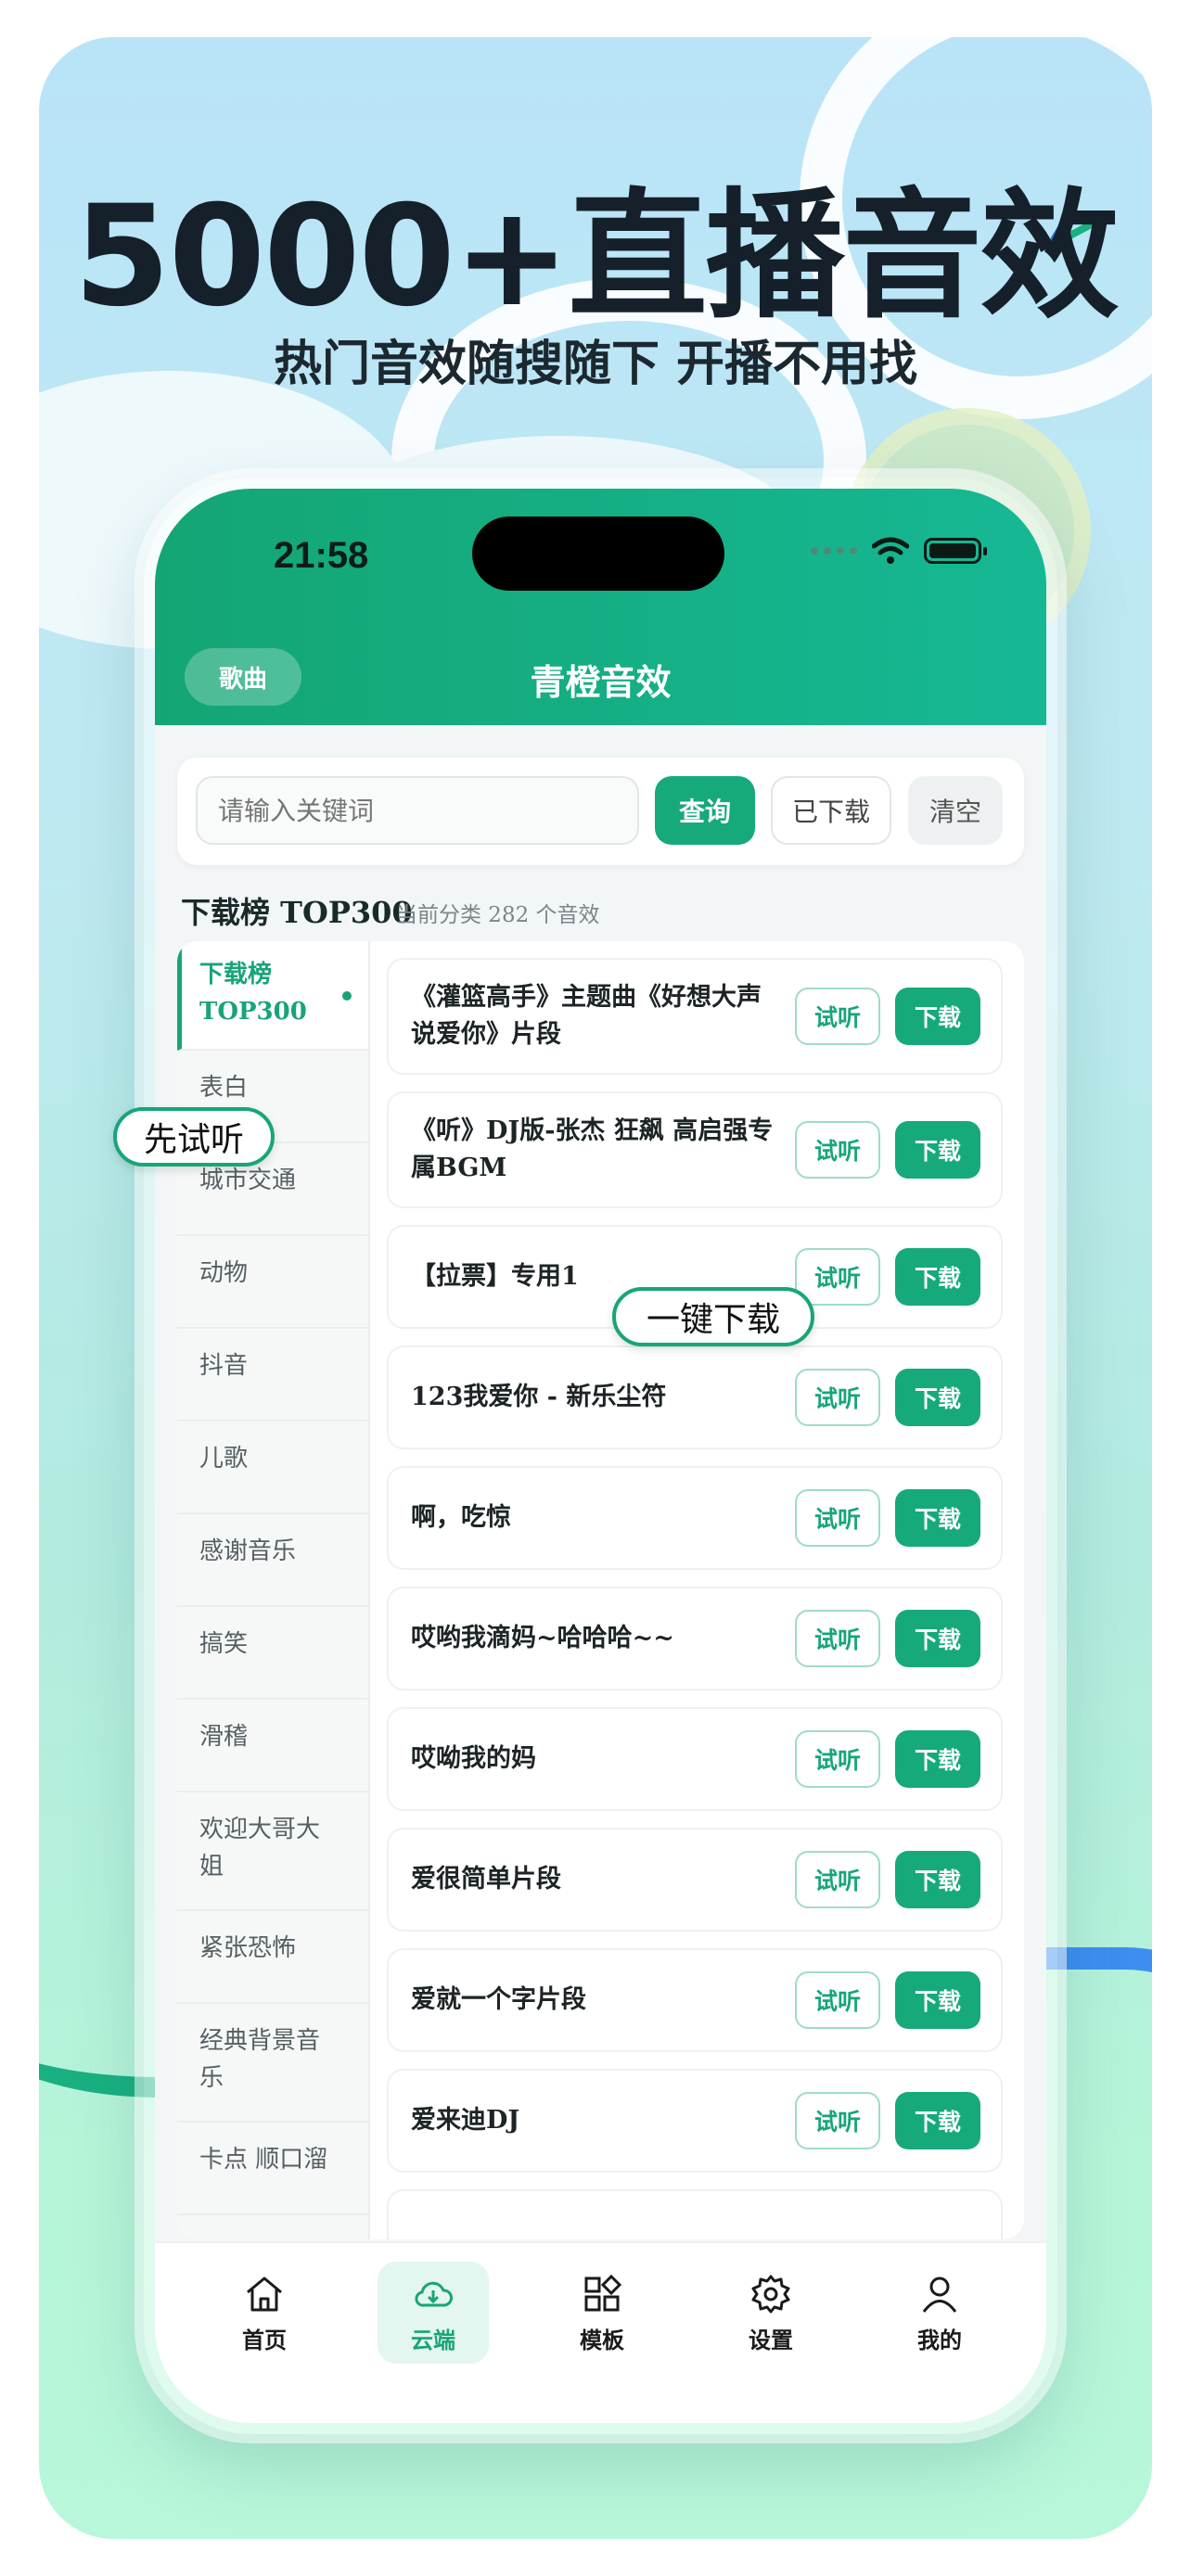 The image size is (1191, 2576). I want to click on search-bar: 查询 已下载 清空, so click(600, 811).